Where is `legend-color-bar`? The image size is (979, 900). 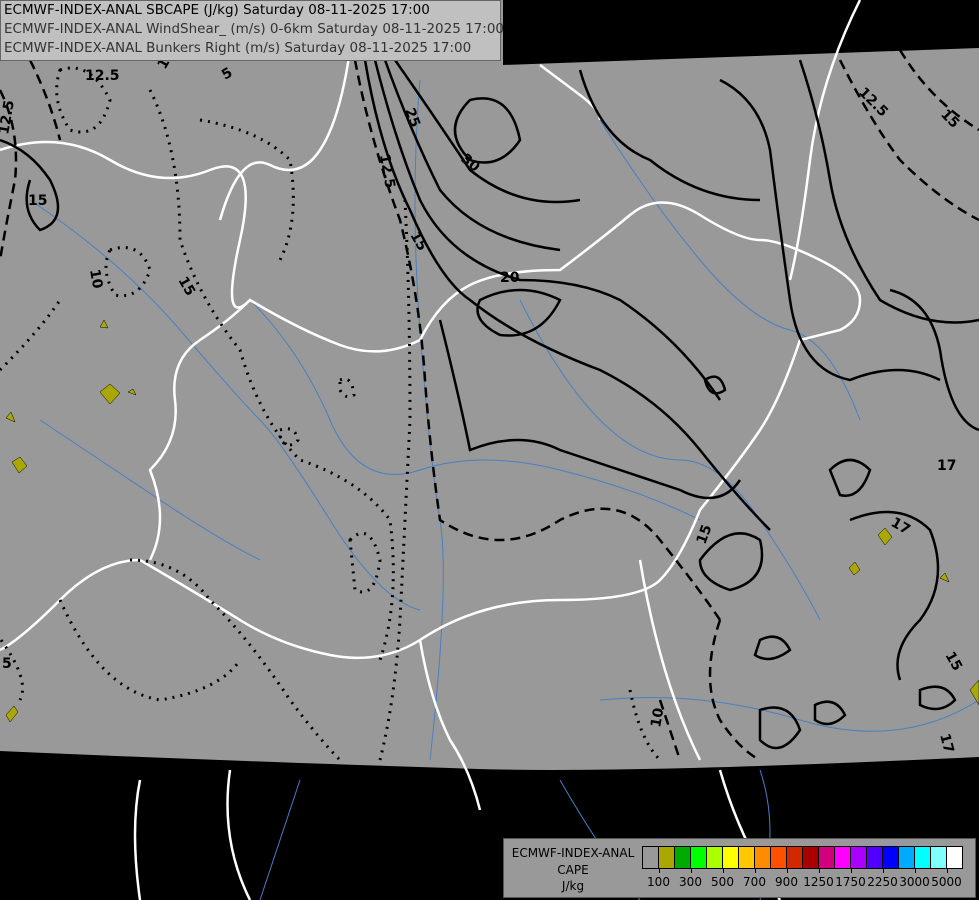 legend-color-bar is located at coordinates (802, 857).